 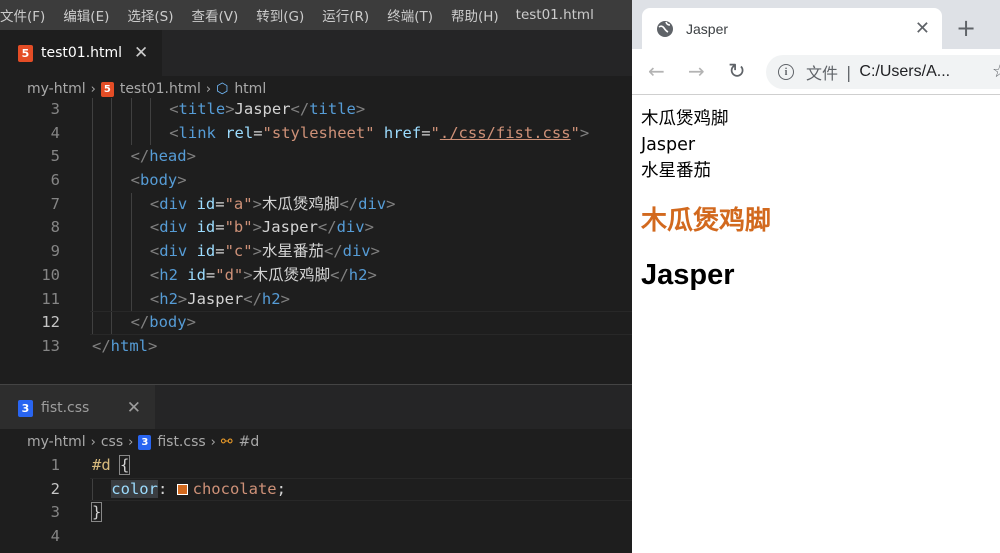 I want to click on code-line: 2 color: chocolate;, so click(x=316, y=489).